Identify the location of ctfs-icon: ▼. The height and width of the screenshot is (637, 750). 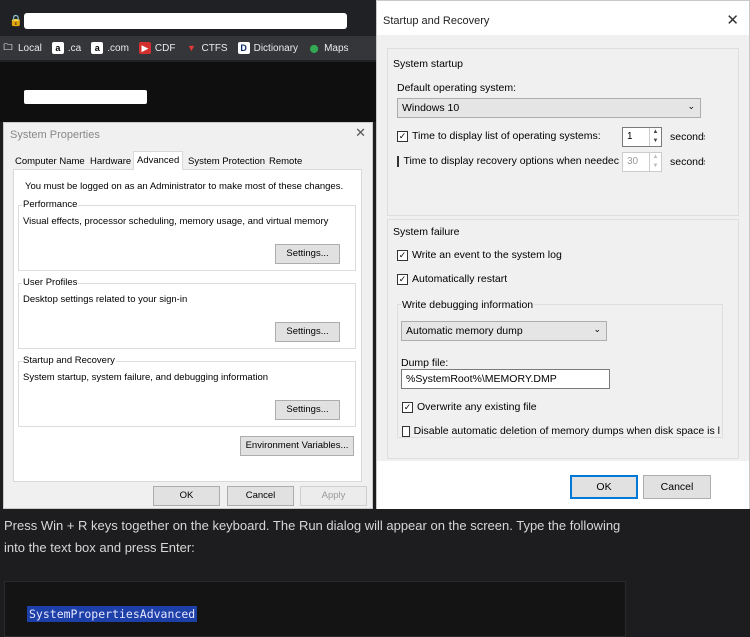
(191, 48).